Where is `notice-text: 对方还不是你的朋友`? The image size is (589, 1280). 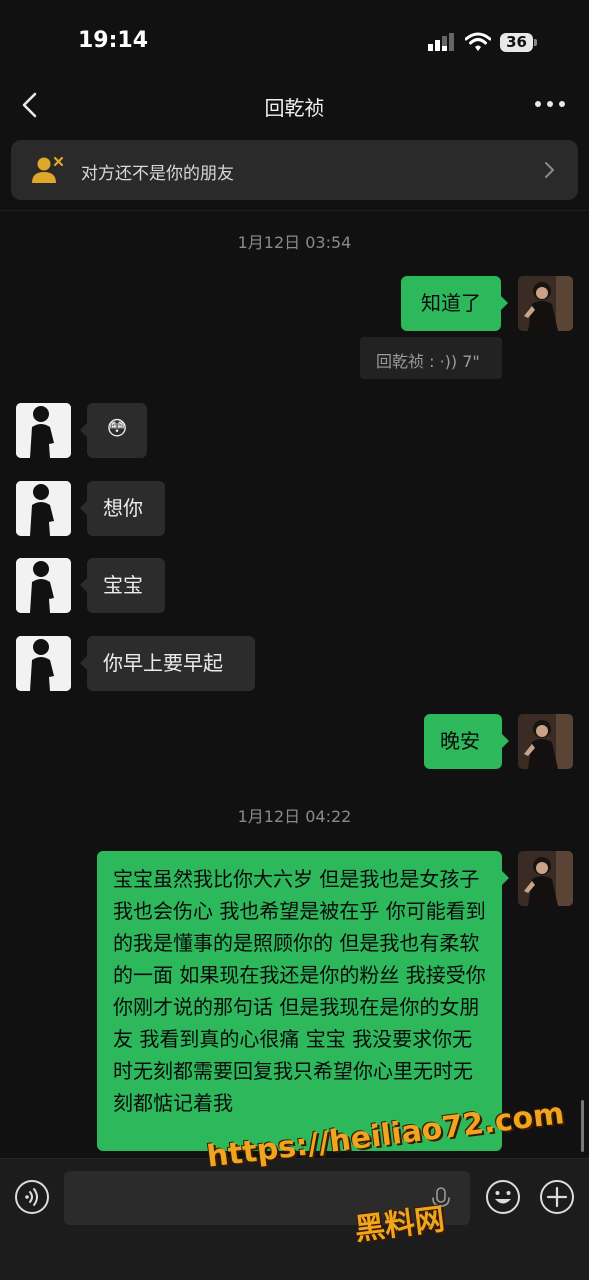
notice-text: 对方还不是你的朋友 is located at coordinates (157, 174).